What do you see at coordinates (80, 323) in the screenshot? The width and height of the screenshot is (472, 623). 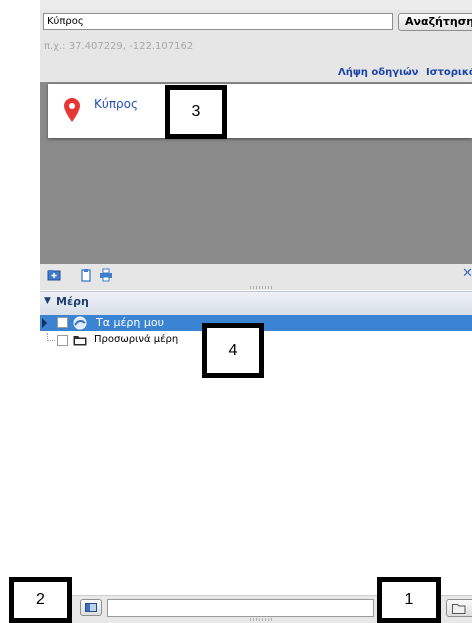 I see `globe-icon` at bounding box center [80, 323].